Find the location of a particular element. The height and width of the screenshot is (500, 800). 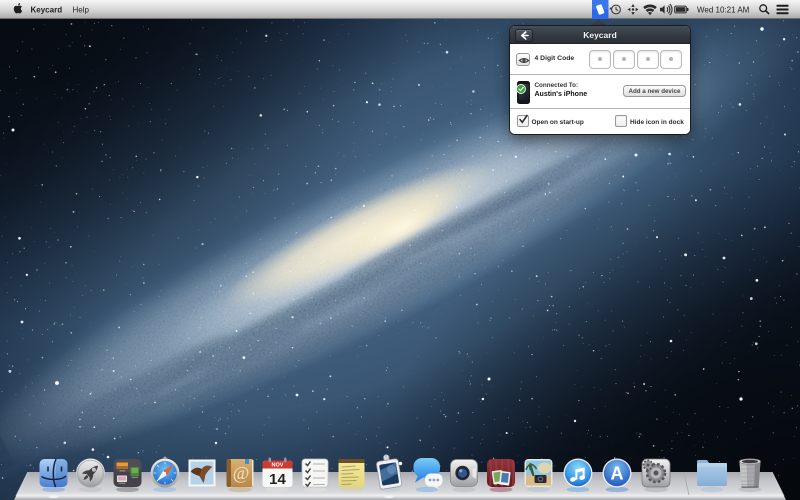

svg-text: 14 is located at coordinates (277, 479).